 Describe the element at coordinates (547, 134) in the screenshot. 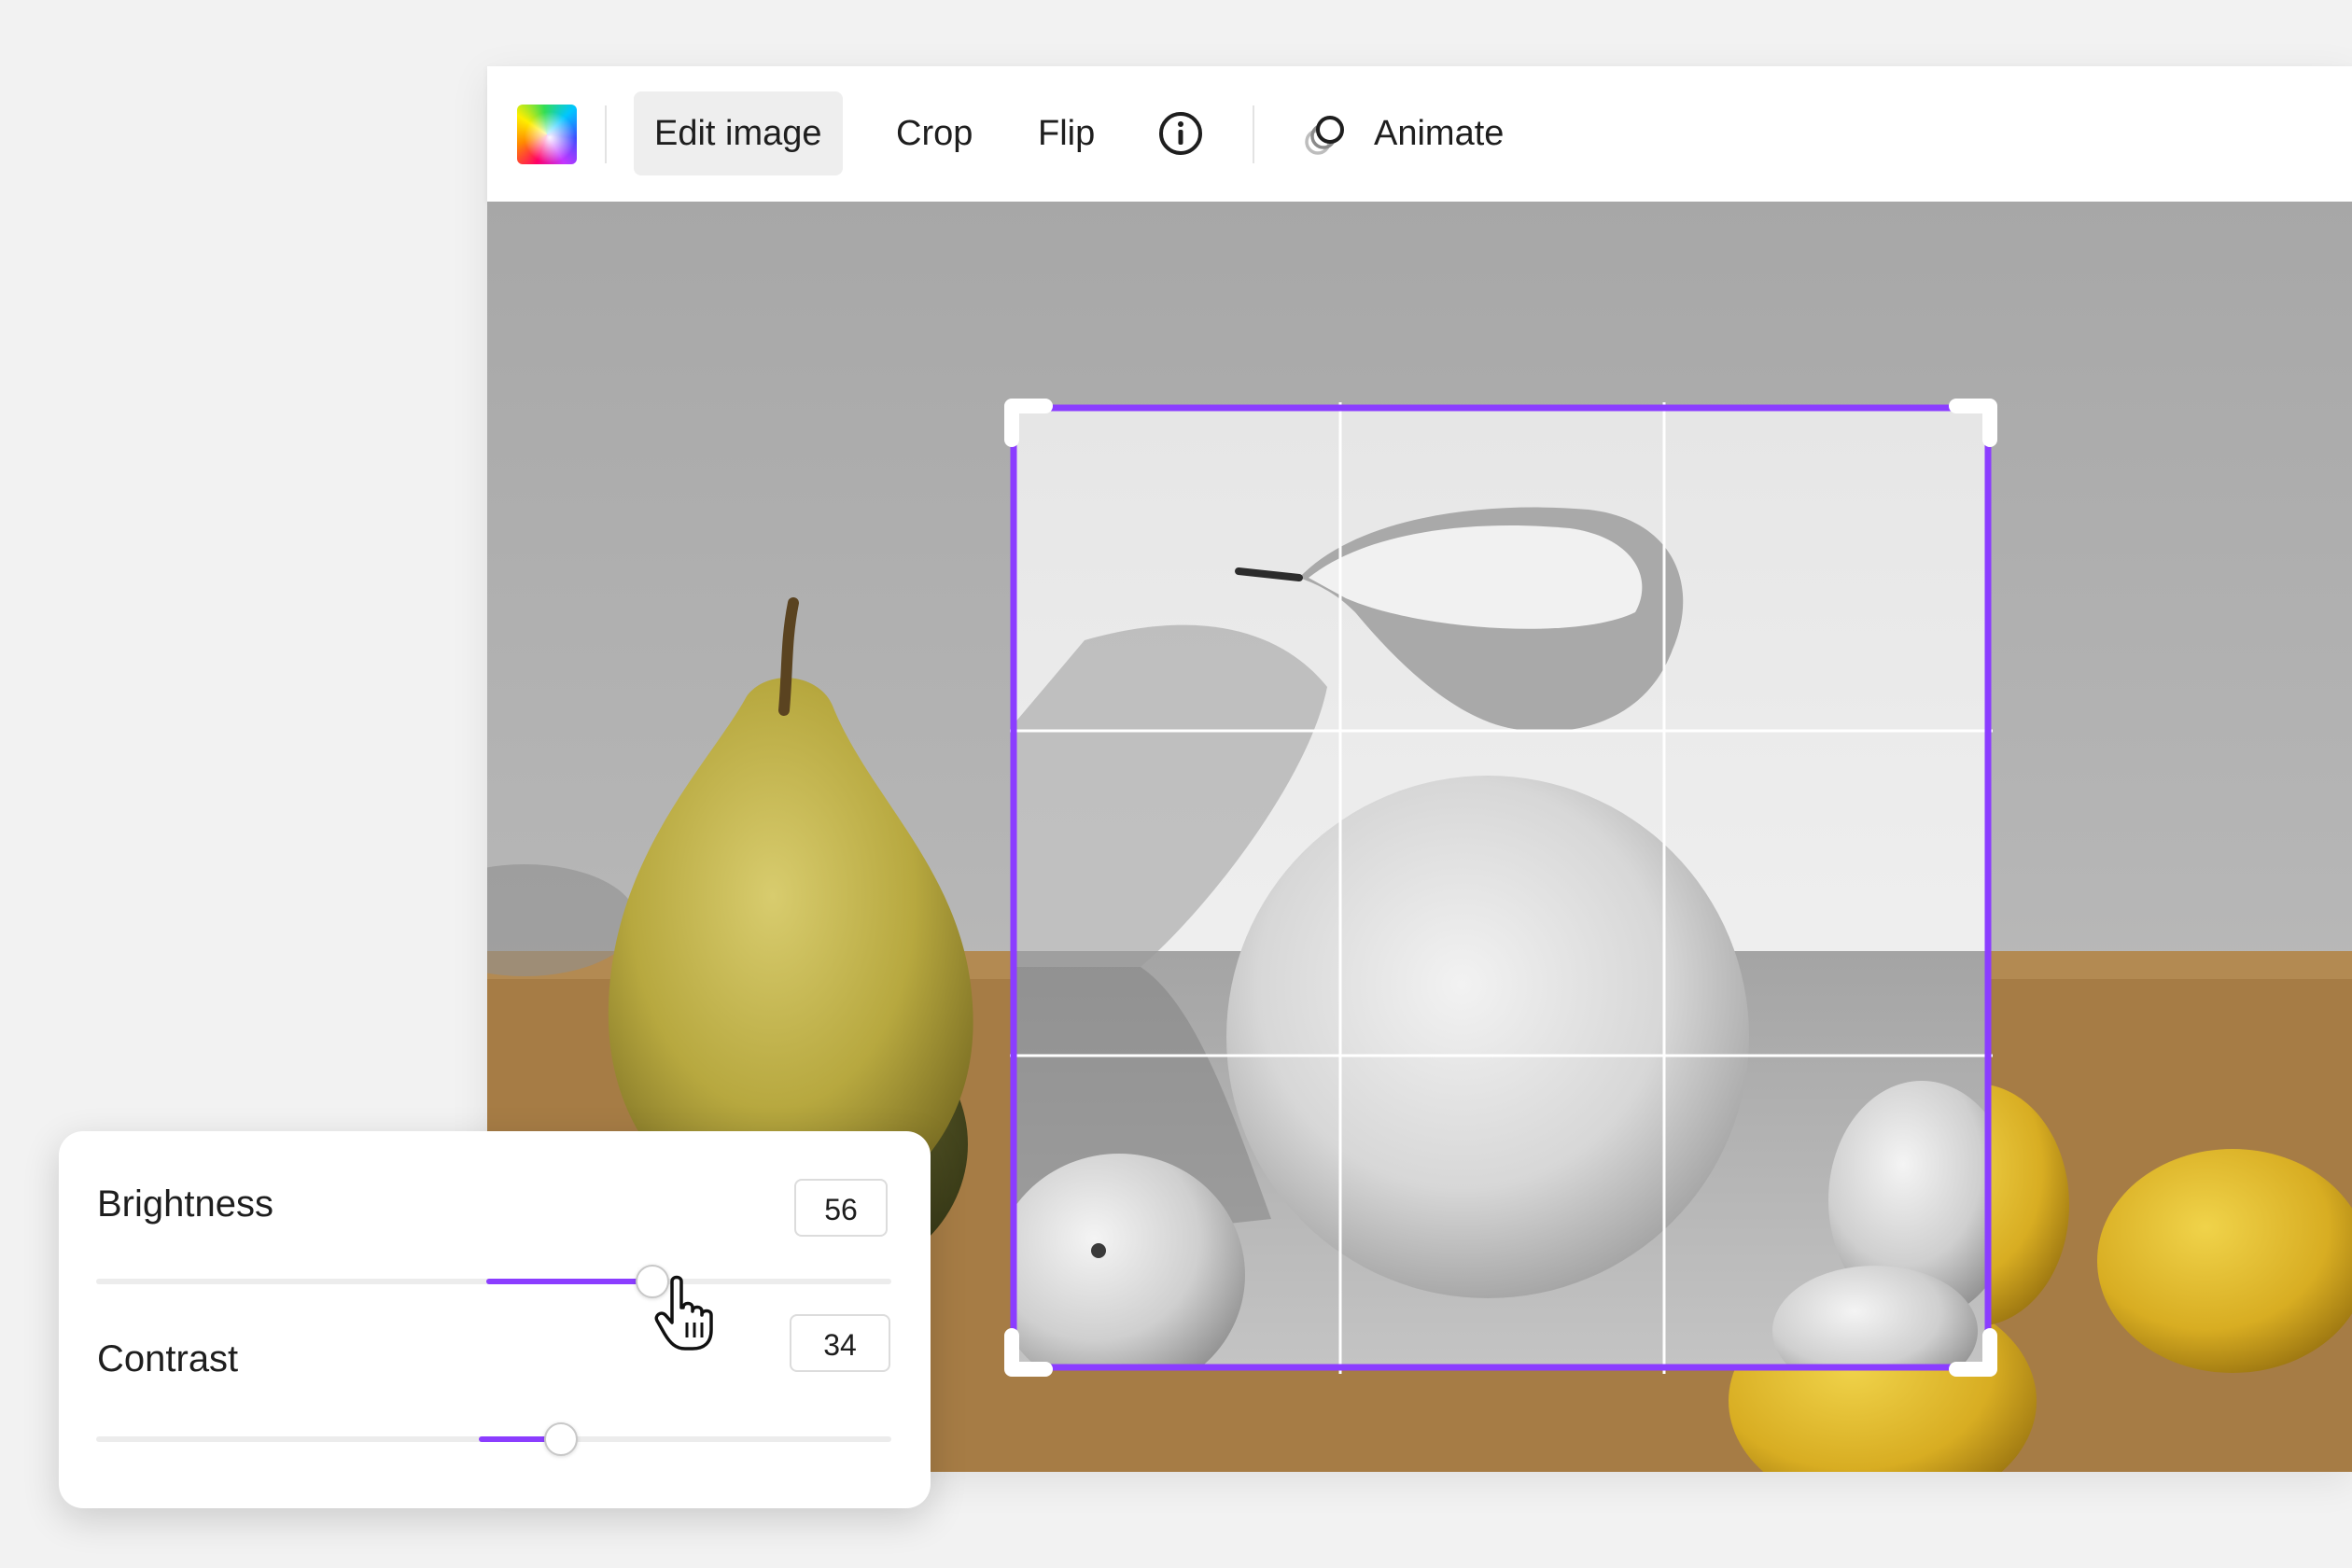

I see `color-swatch-icon` at that location.